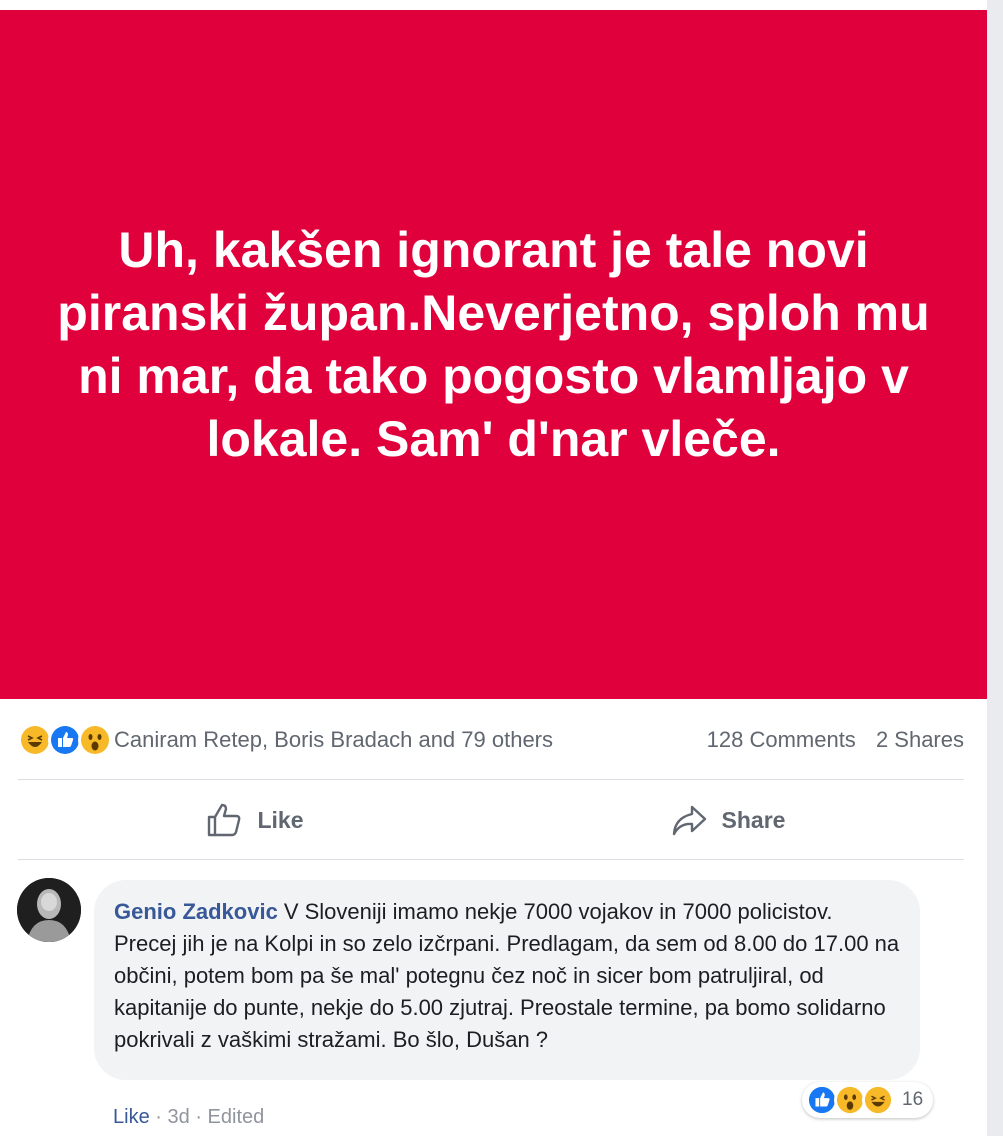 The height and width of the screenshot is (1136, 1003). What do you see at coordinates (493, 5) in the screenshot?
I see `top-strip` at bounding box center [493, 5].